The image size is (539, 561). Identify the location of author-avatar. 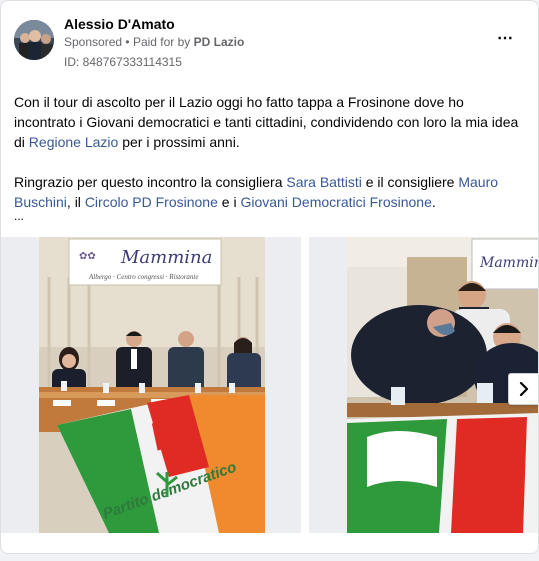
(34, 40).